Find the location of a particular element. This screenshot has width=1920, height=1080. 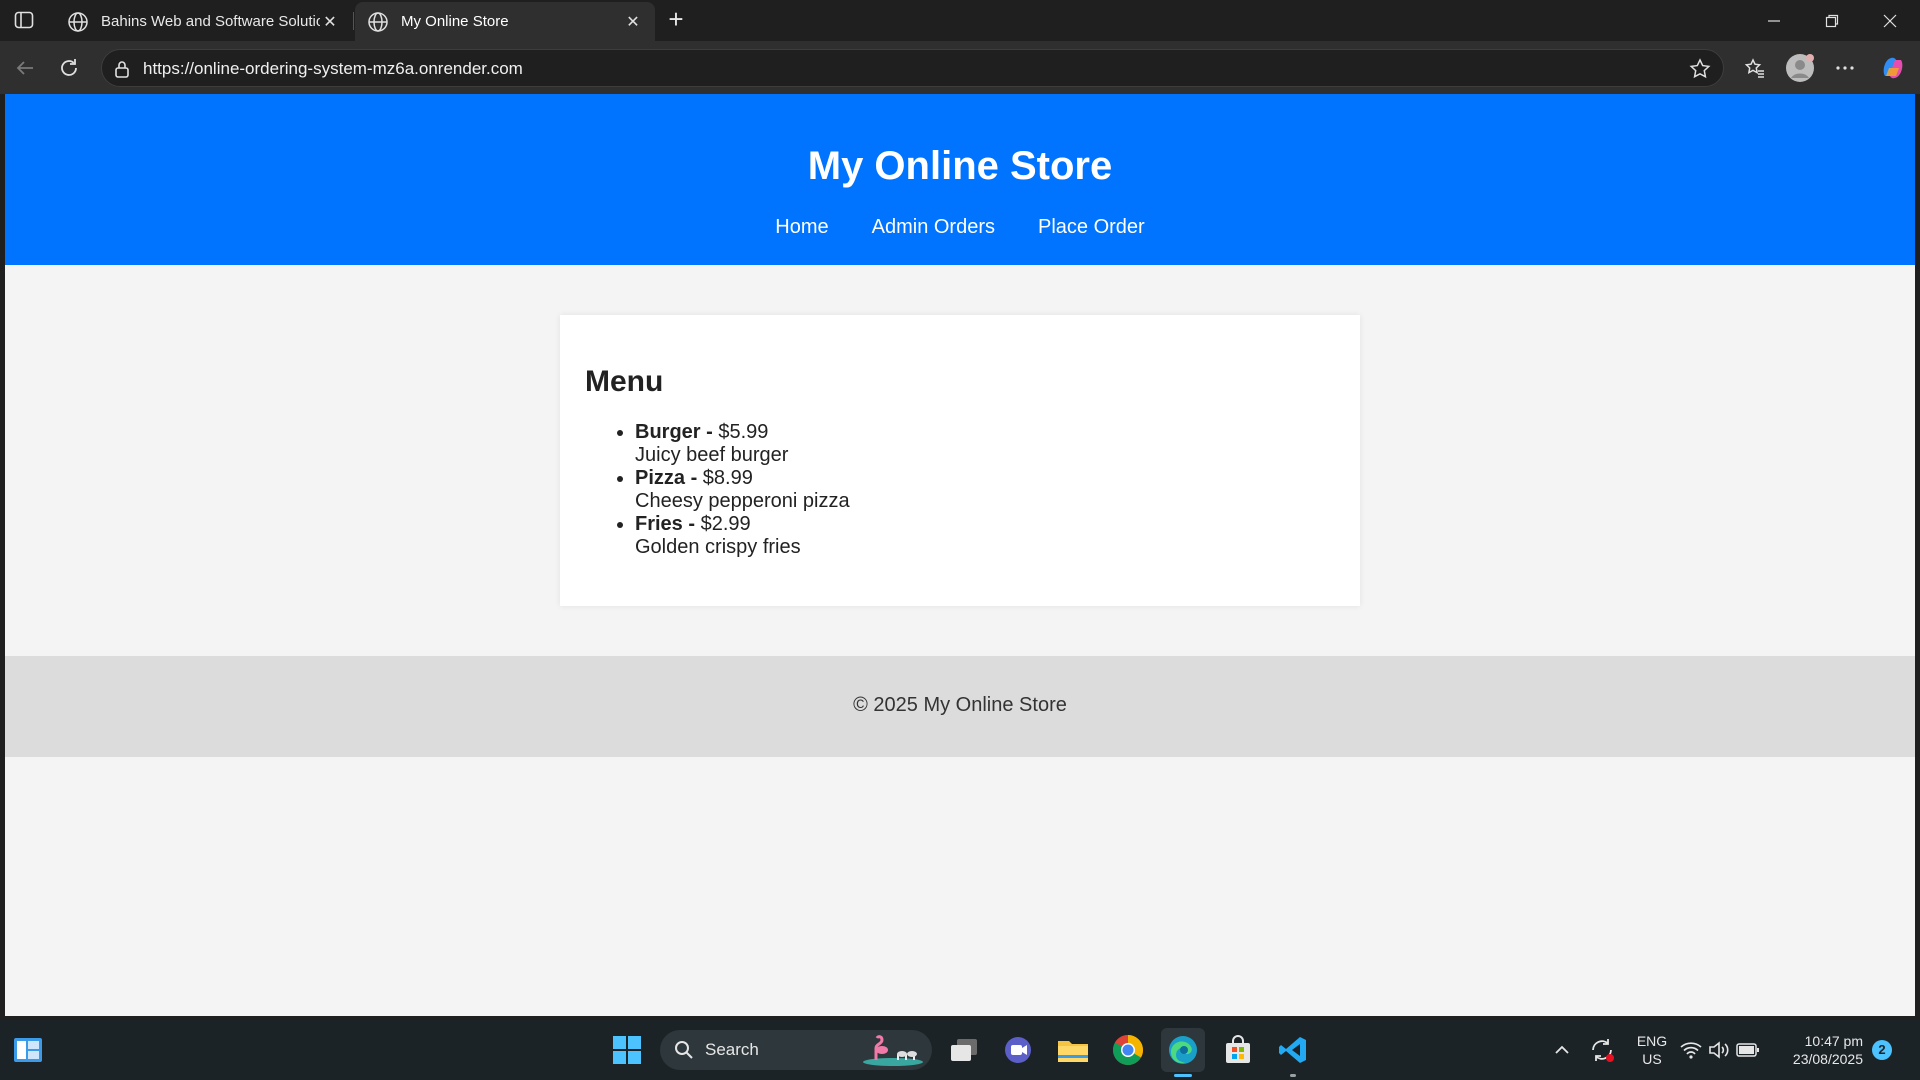

tab-actions-icon is located at coordinates (24, 20).